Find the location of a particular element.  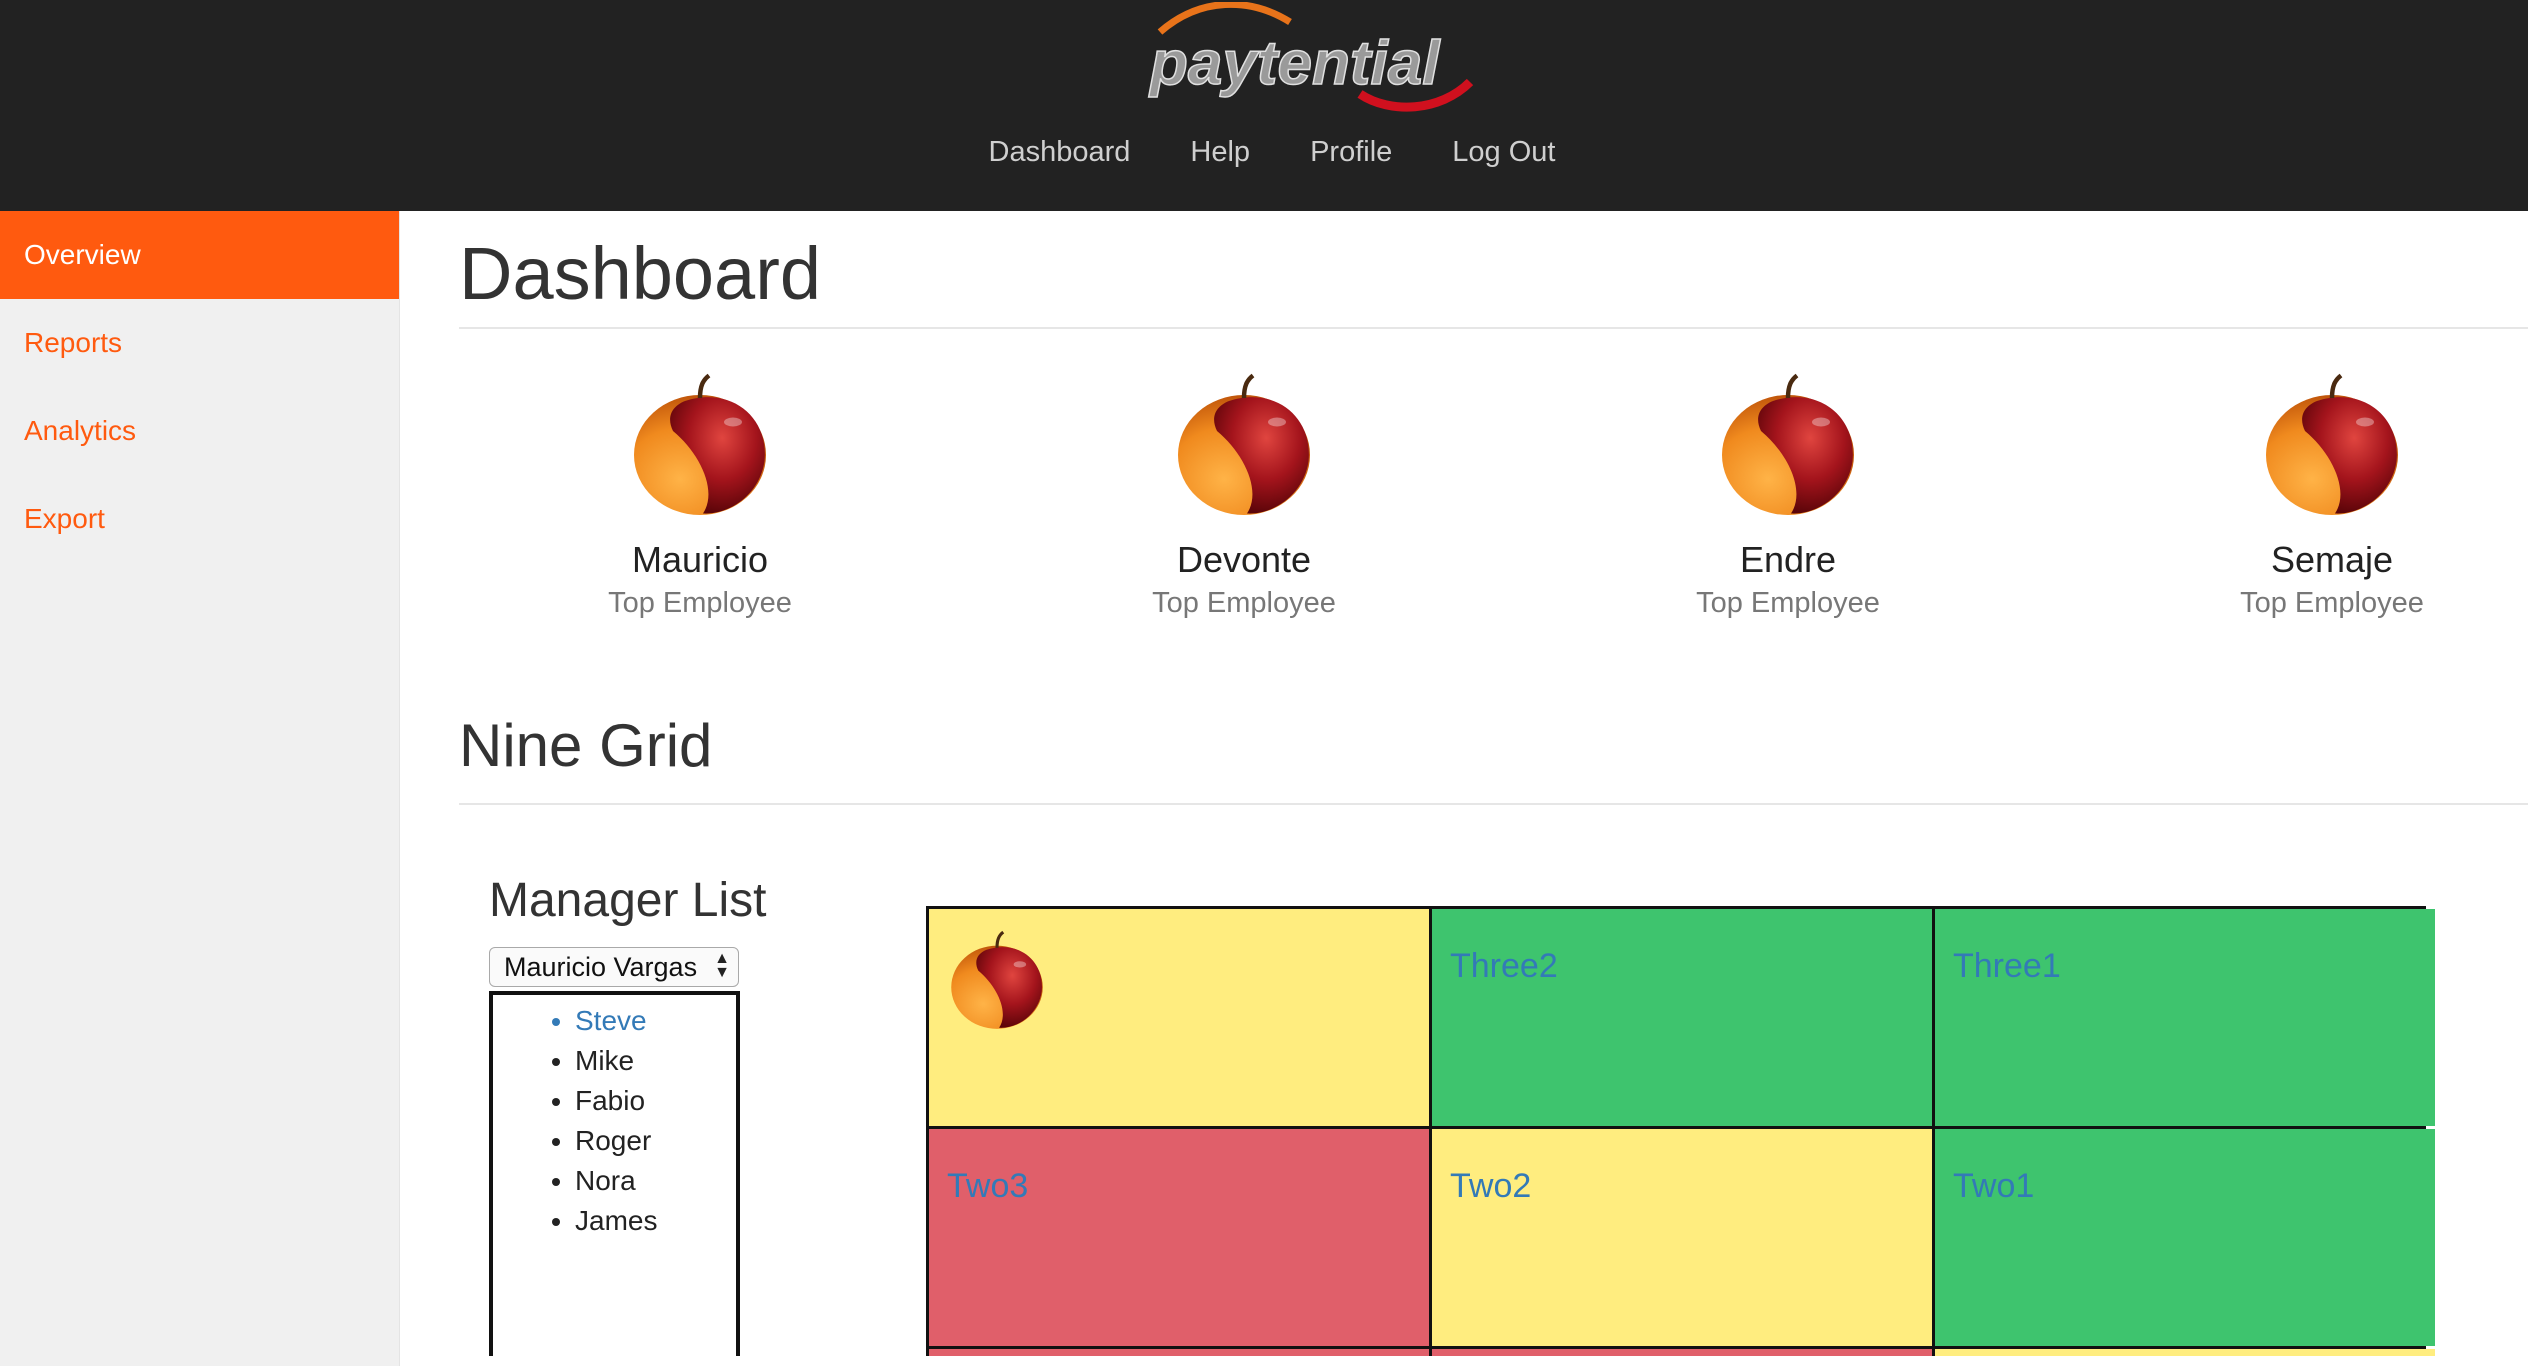

page-title: Dashboard is located at coordinates (640, 273).